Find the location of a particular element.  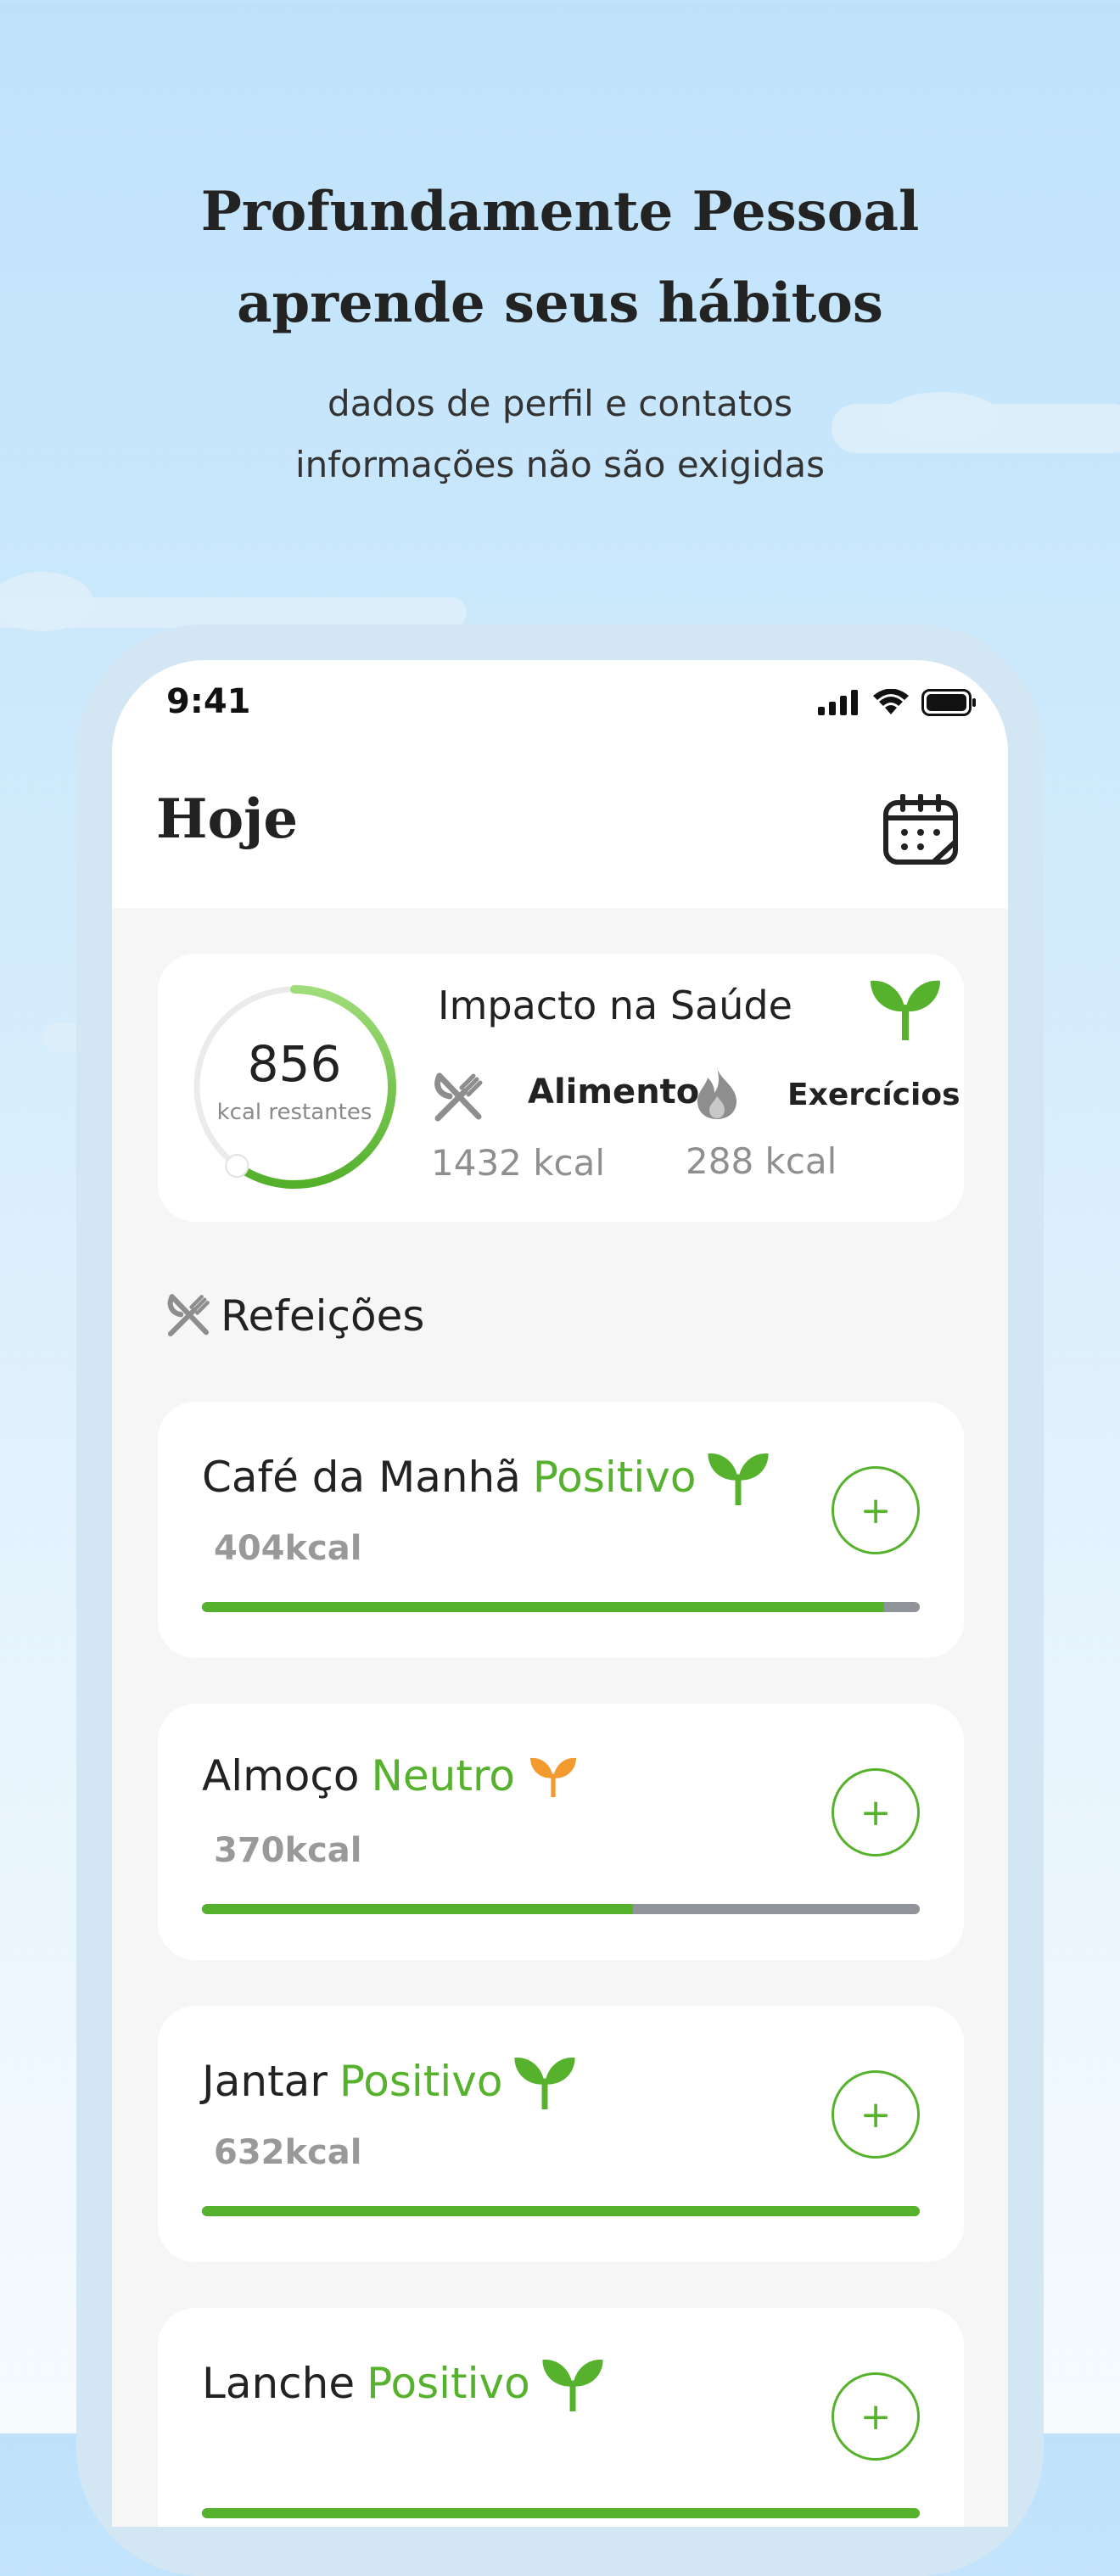

meal-card-dinner: Jantar Positivo 632kcal + is located at coordinates (561, 2134).